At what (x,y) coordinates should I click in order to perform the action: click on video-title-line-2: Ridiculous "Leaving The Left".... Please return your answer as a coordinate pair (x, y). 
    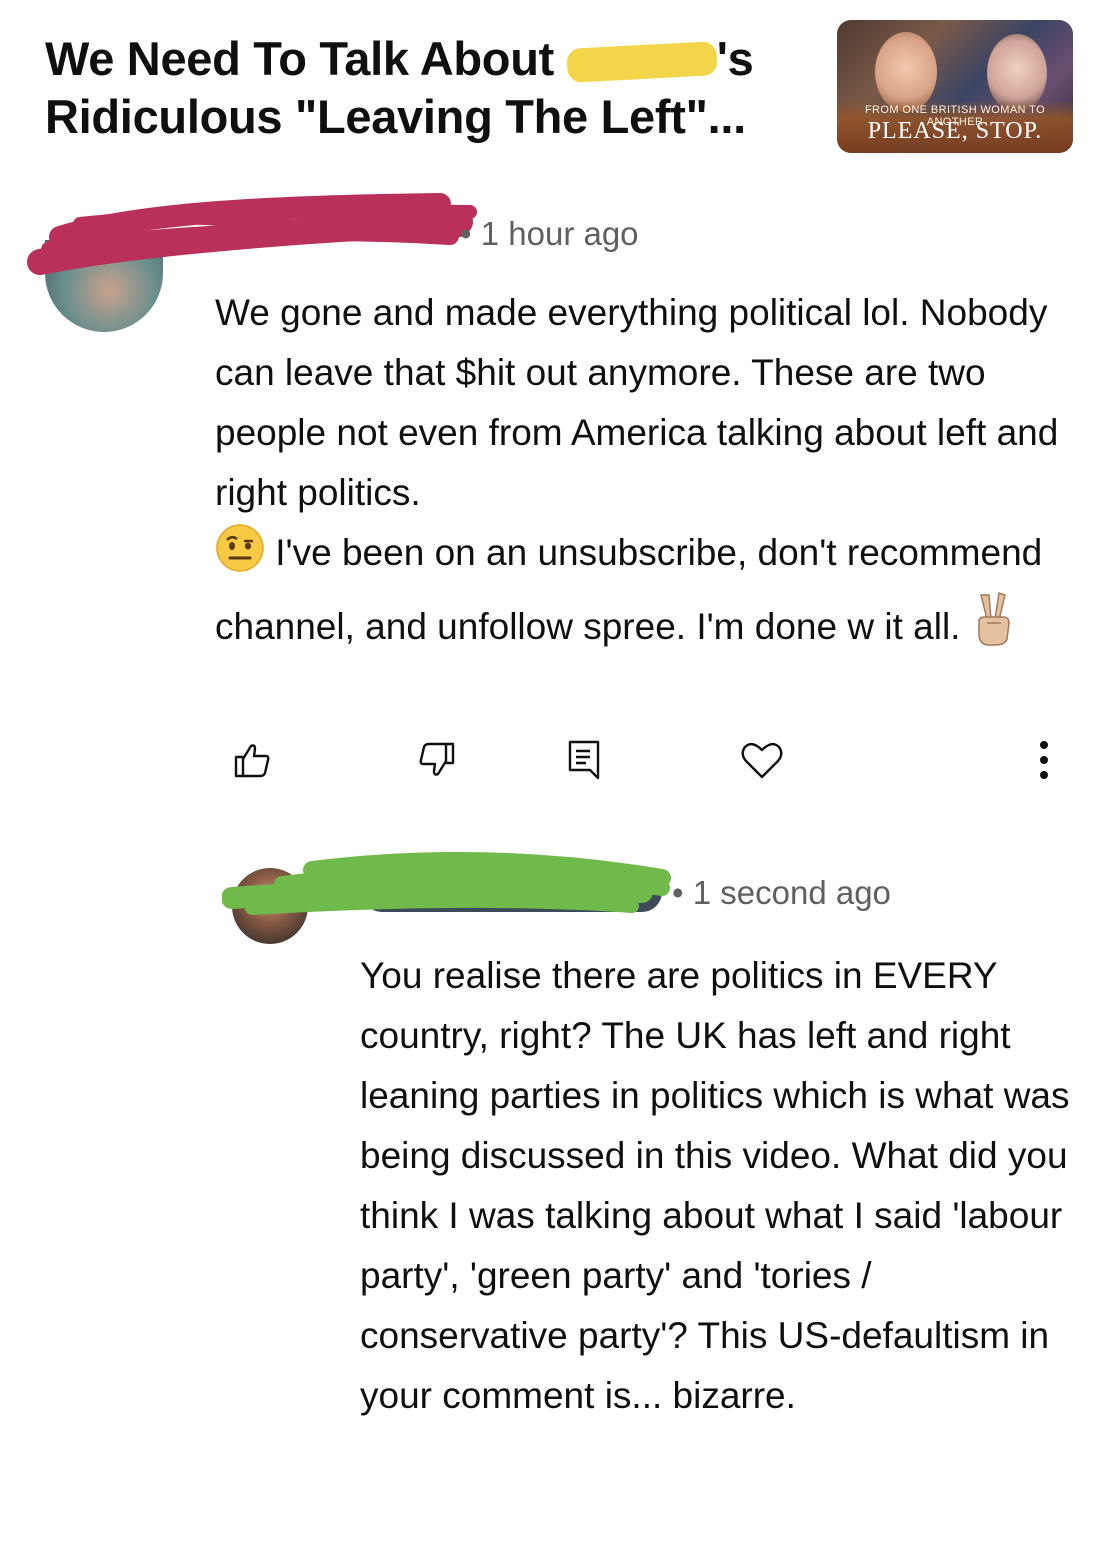
    Looking at the image, I should click on (395, 116).